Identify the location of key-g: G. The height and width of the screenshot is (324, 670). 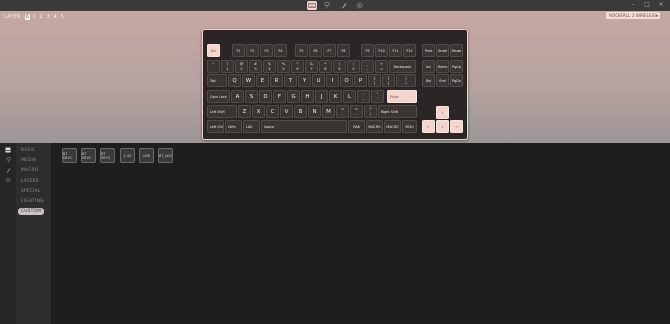
(293, 96).